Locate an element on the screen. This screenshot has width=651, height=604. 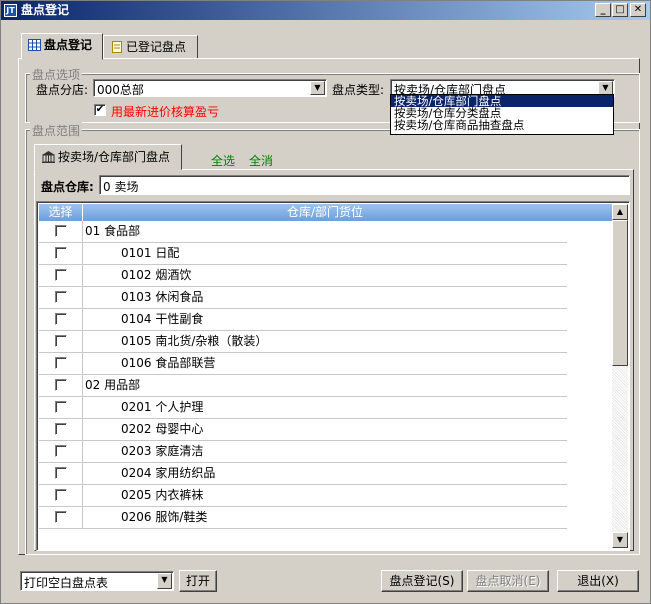
branch-select: 000总部 ▼ is located at coordinates (210, 88).